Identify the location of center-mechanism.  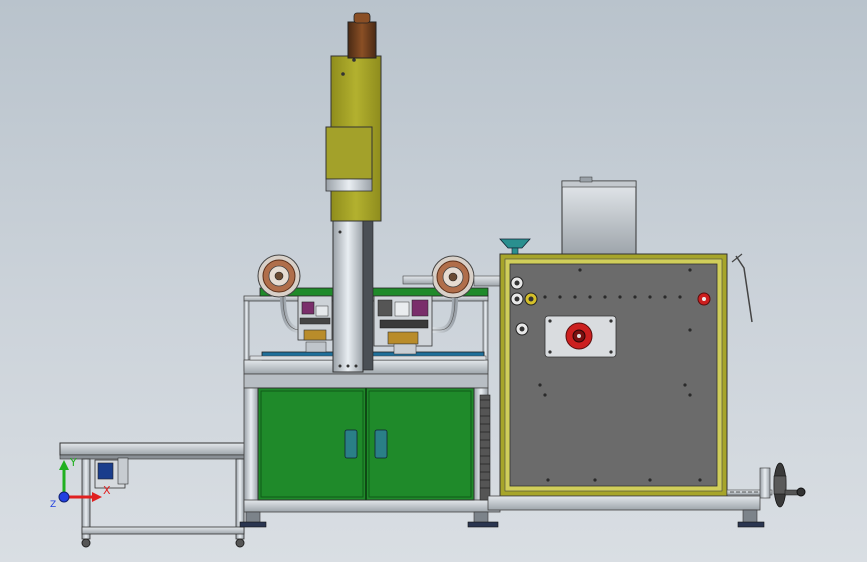
(403, 325).